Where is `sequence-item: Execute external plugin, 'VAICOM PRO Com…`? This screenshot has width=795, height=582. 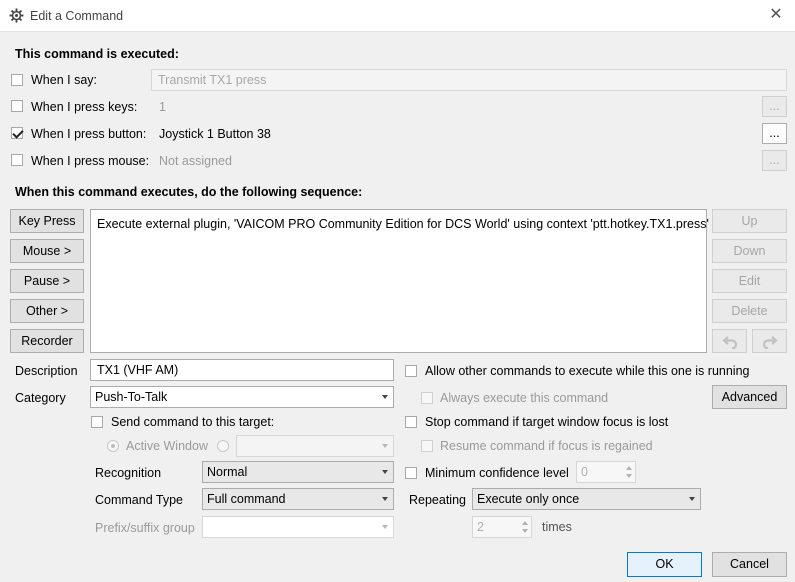 sequence-item: Execute external plugin, 'VAICOM PRO Com… is located at coordinates (403, 224).